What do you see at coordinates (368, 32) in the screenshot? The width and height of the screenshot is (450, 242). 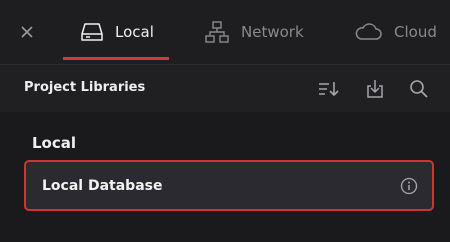 I see `cloud-icon` at bounding box center [368, 32].